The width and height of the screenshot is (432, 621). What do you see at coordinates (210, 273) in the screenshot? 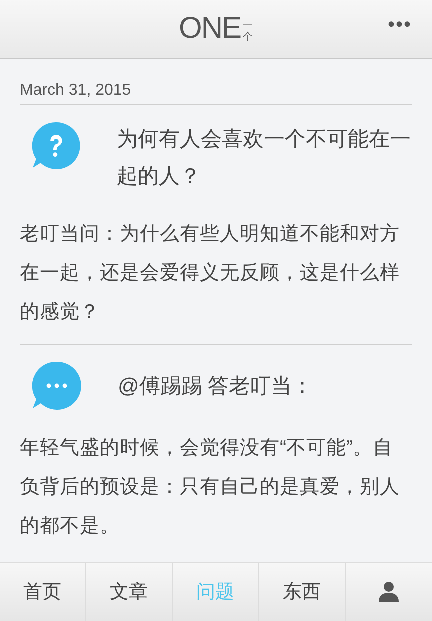
I see `question-text: 老叮当问：为什么有些人明知道不能和对方在一起，还是会爱得义无反顾，这是什么样的感觉？` at bounding box center [210, 273].